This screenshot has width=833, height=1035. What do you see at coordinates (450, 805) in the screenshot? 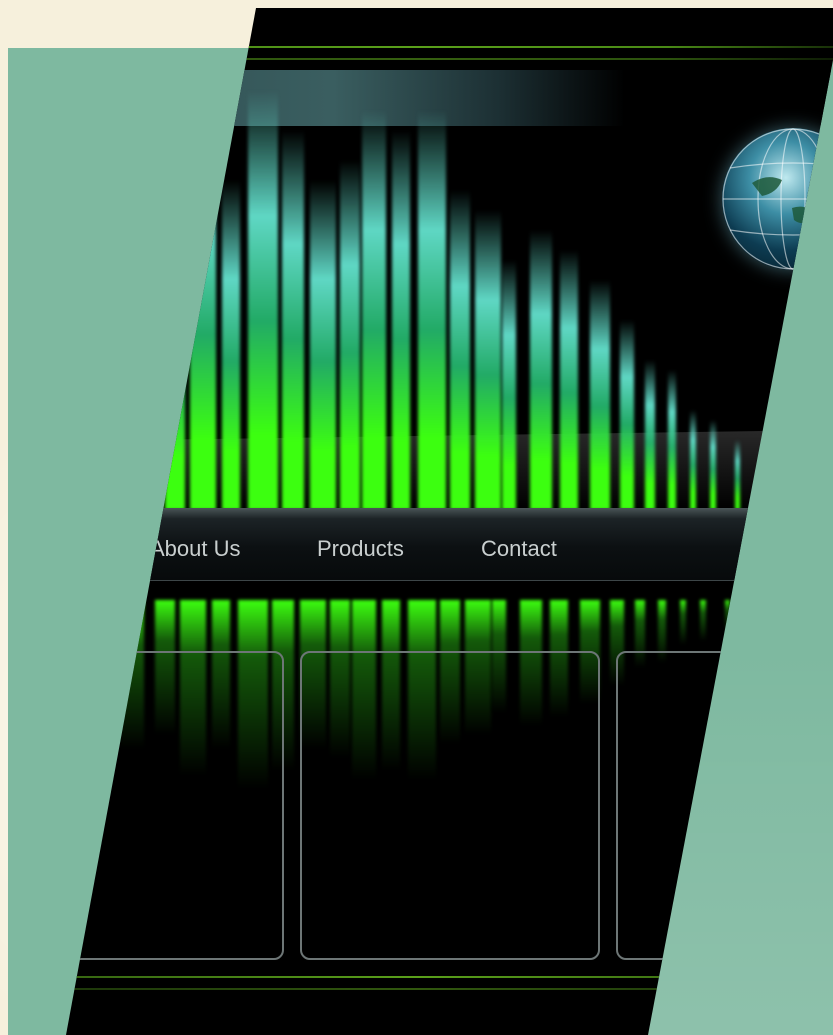
I see `content-card` at bounding box center [450, 805].